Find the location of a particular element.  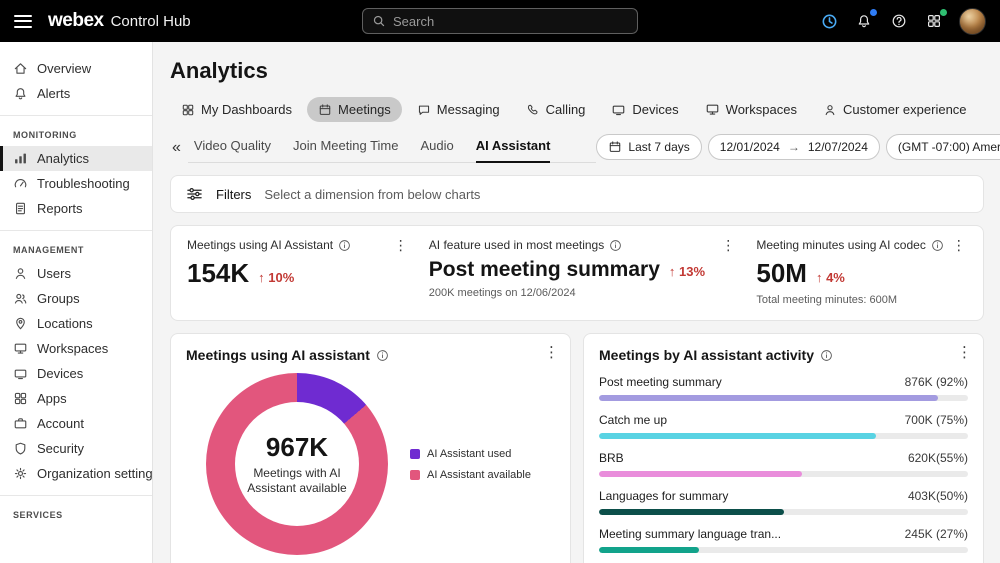

sidebar-item-reports: Reports is located at coordinates (76, 208).